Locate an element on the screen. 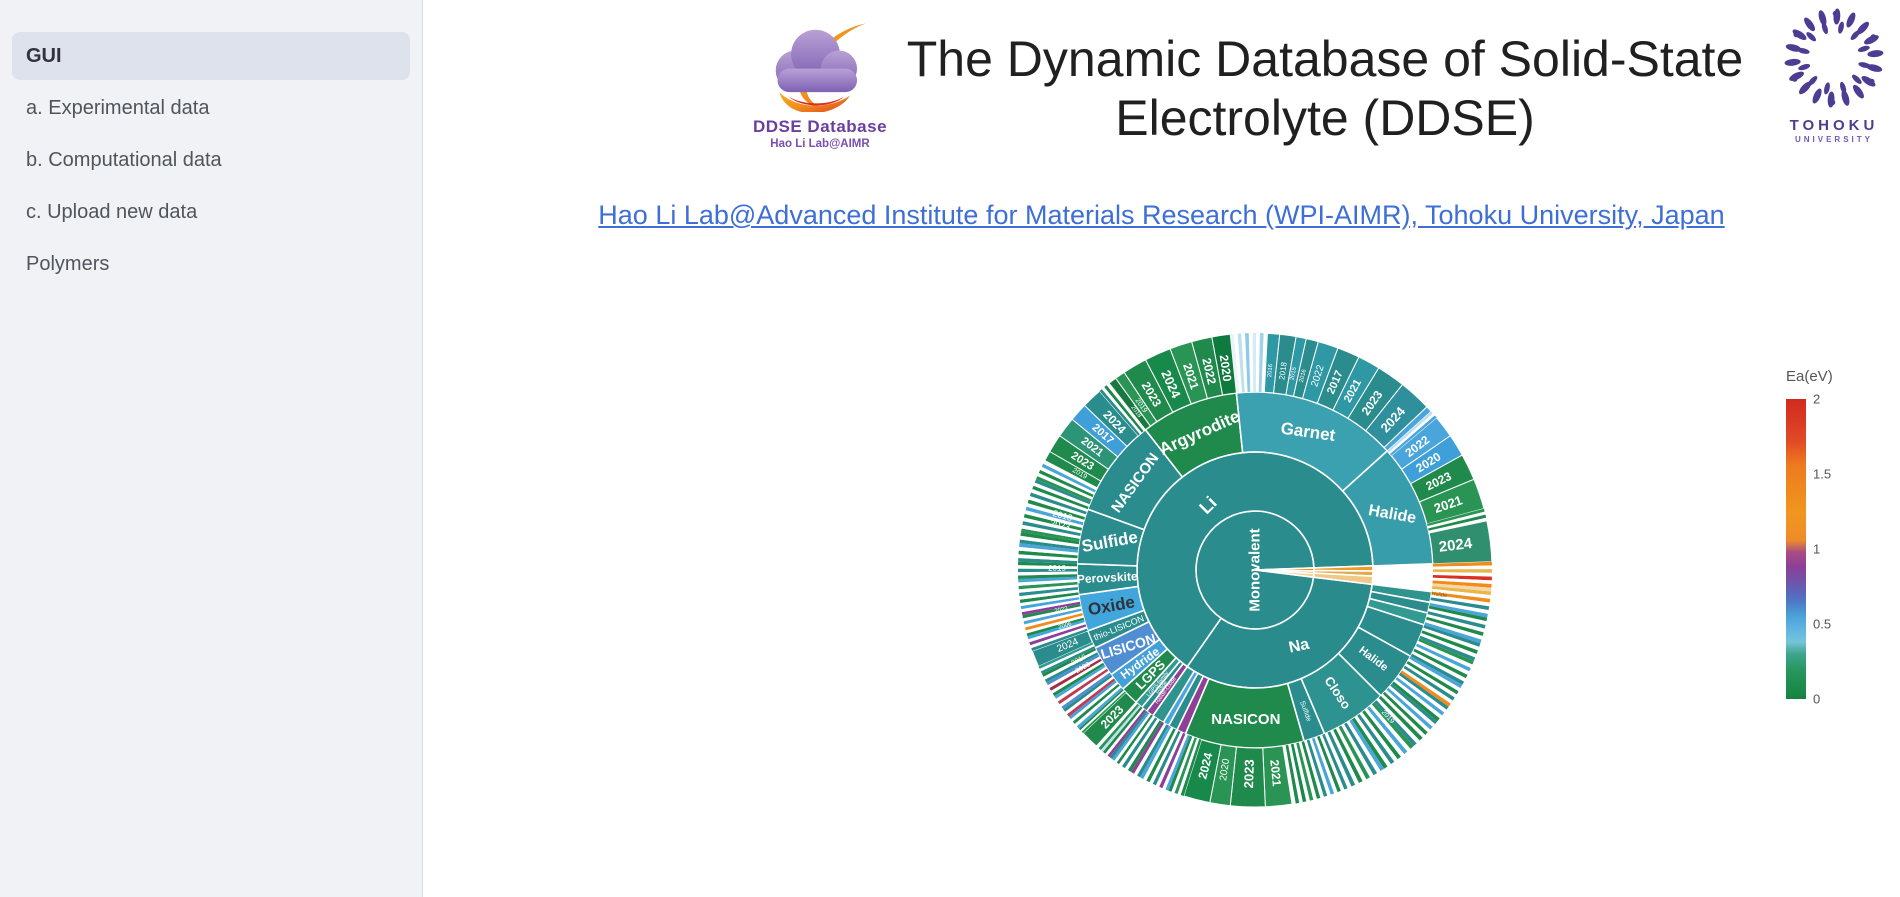 This screenshot has height=897, width=1900. ea-colorbar is located at coordinates (1796, 549).